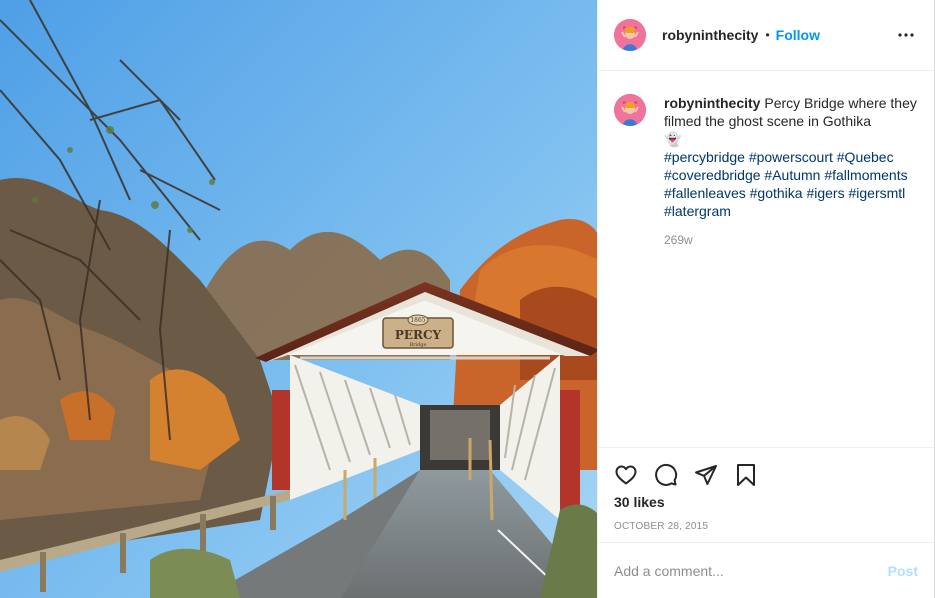  Describe the element at coordinates (865, 175) in the screenshot. I see `hashtag: #fallmoments` at that location.